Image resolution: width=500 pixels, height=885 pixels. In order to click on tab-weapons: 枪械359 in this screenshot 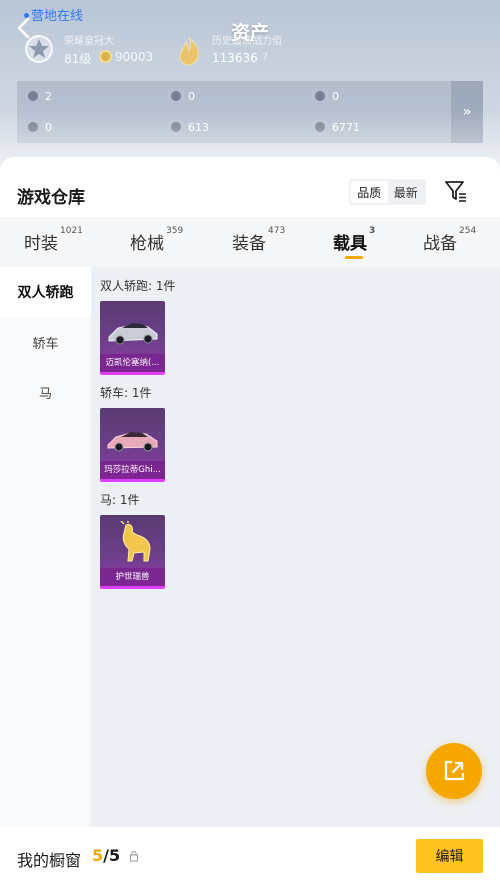, I will do `click(156, 242)`.